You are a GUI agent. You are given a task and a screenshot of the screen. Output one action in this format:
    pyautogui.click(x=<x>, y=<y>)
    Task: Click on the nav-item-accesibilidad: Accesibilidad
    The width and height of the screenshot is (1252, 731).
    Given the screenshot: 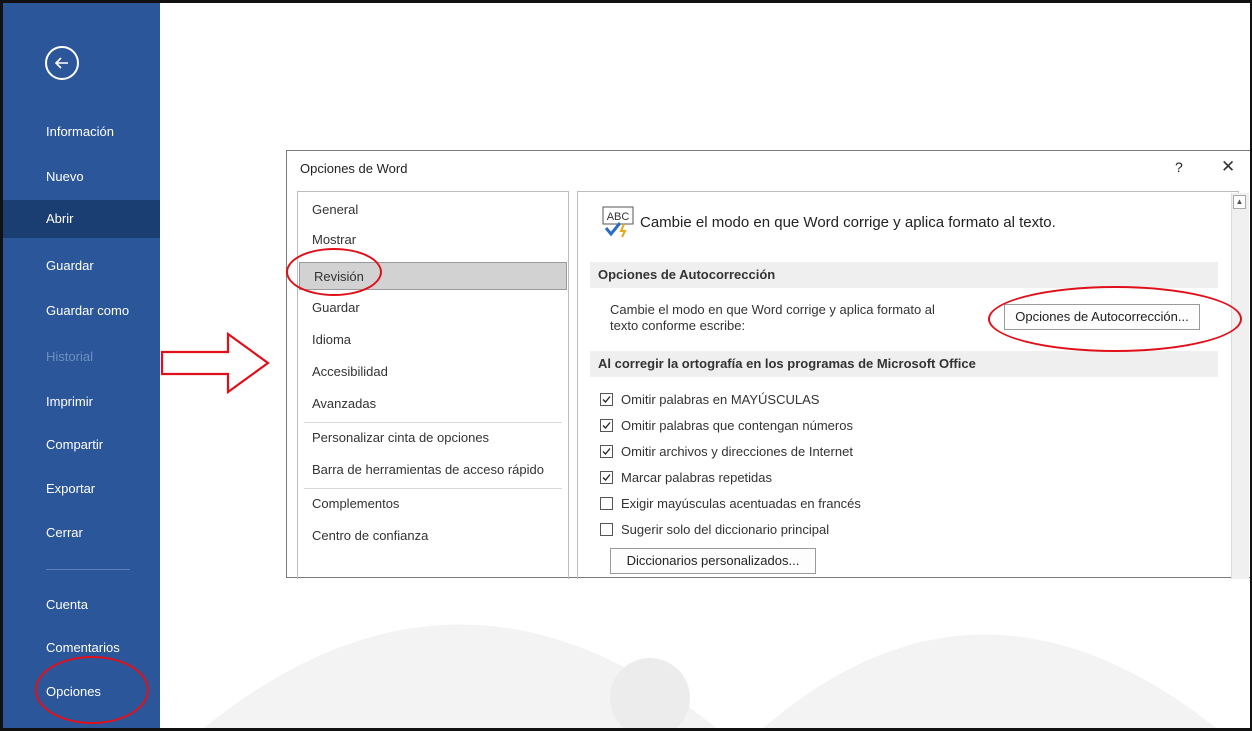 What is the action you would take?
    pyautogui.click(x=433, y=372)
    